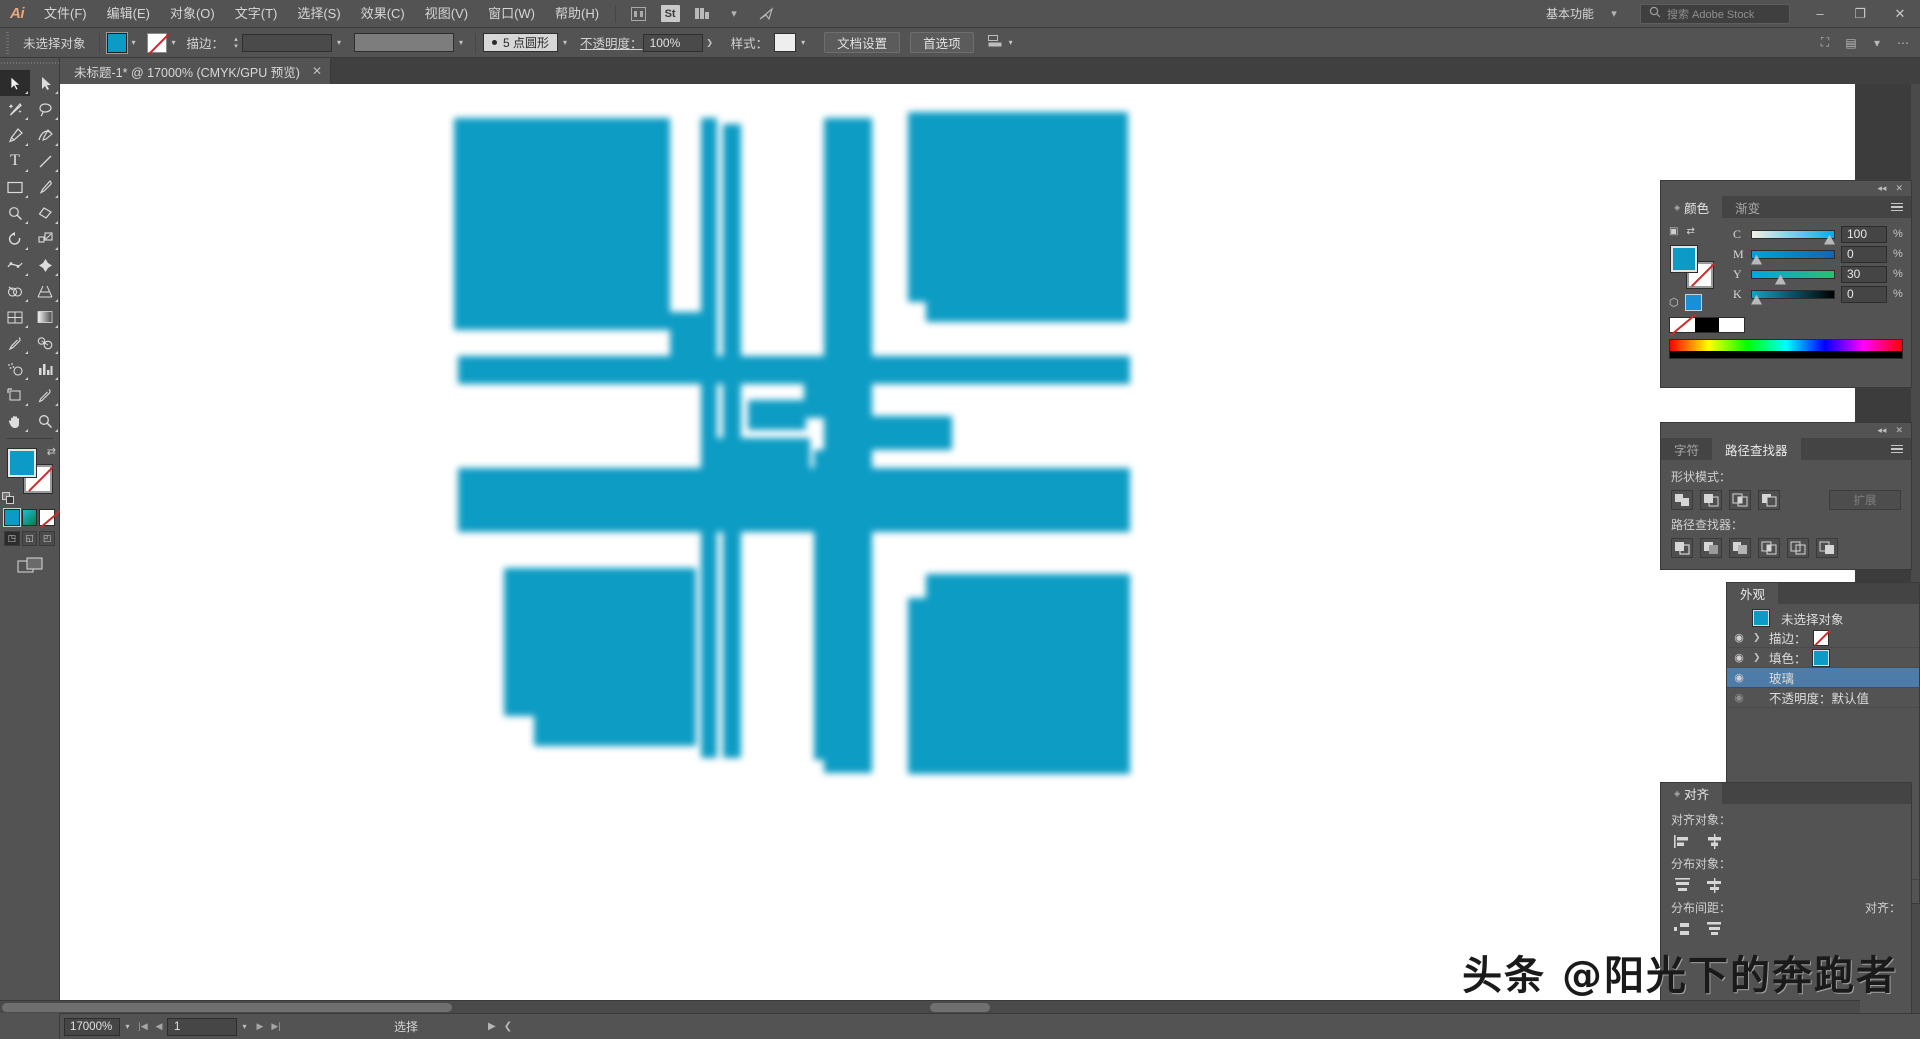 The width and height of the screenshot is (1920, 1039). Describe the element at coordinates (45, 421) in the screenshot. I see `zoom-tool` at that location.